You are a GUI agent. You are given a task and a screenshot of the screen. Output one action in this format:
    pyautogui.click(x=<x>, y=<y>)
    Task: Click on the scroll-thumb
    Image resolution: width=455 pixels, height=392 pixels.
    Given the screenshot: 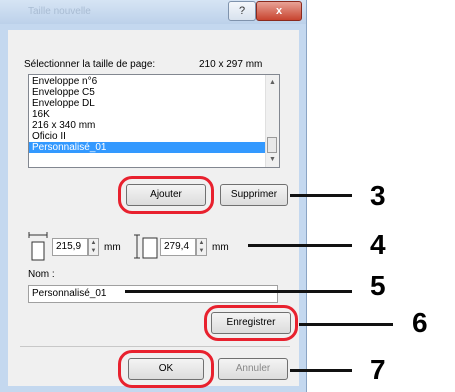 What is the action you would take?
    pyautogui.click(x=272, y=145)
    